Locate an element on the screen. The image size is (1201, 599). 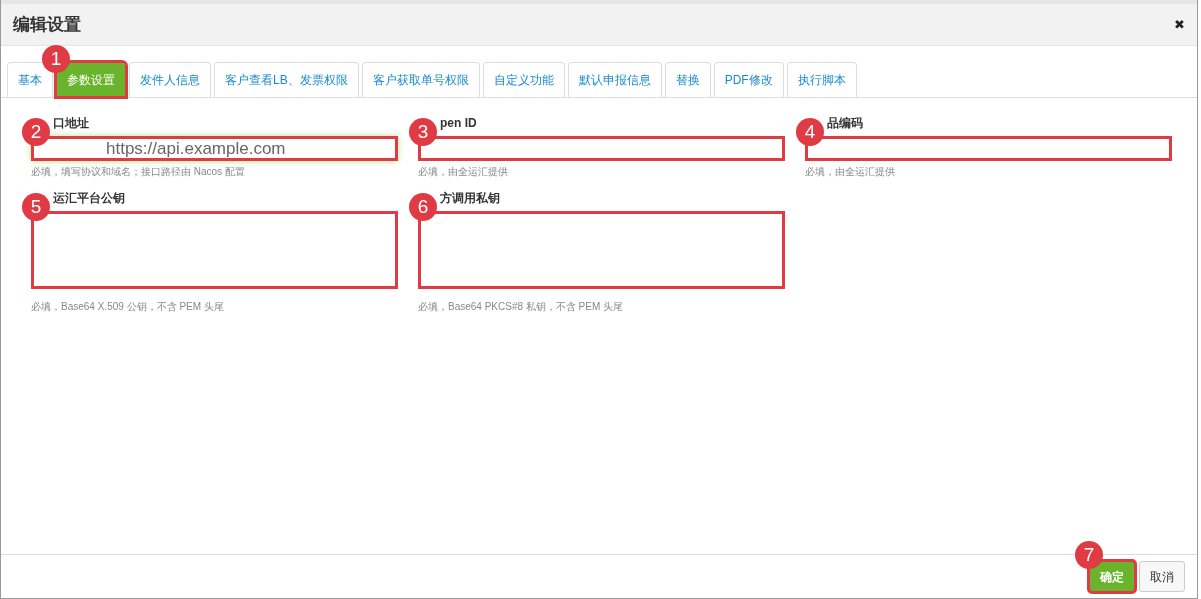
callout-badge: 4 is located at coordinates (810, 132).